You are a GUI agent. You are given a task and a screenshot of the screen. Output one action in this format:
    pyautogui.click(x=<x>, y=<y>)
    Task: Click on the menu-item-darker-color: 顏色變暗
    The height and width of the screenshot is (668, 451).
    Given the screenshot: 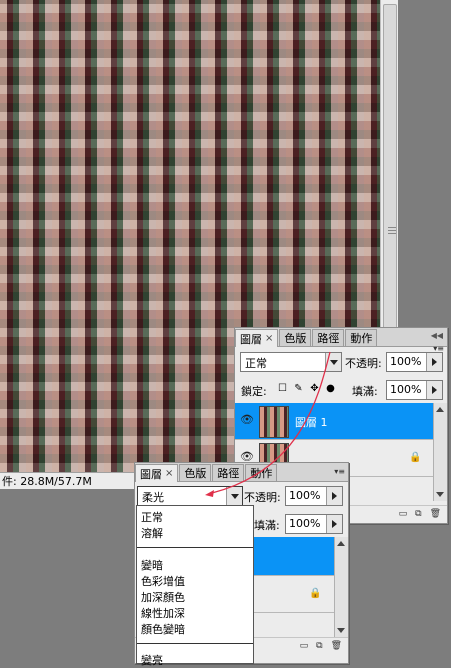 What is the action you would take?
    pyautogui.click(x=163, y=629)
    